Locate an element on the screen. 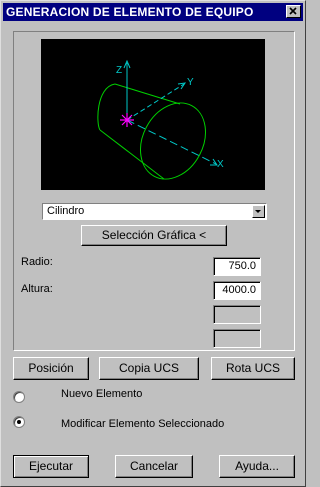 This screenshot has height=487, width=320. x-axis-arrow is located at coordinates (214, 162).